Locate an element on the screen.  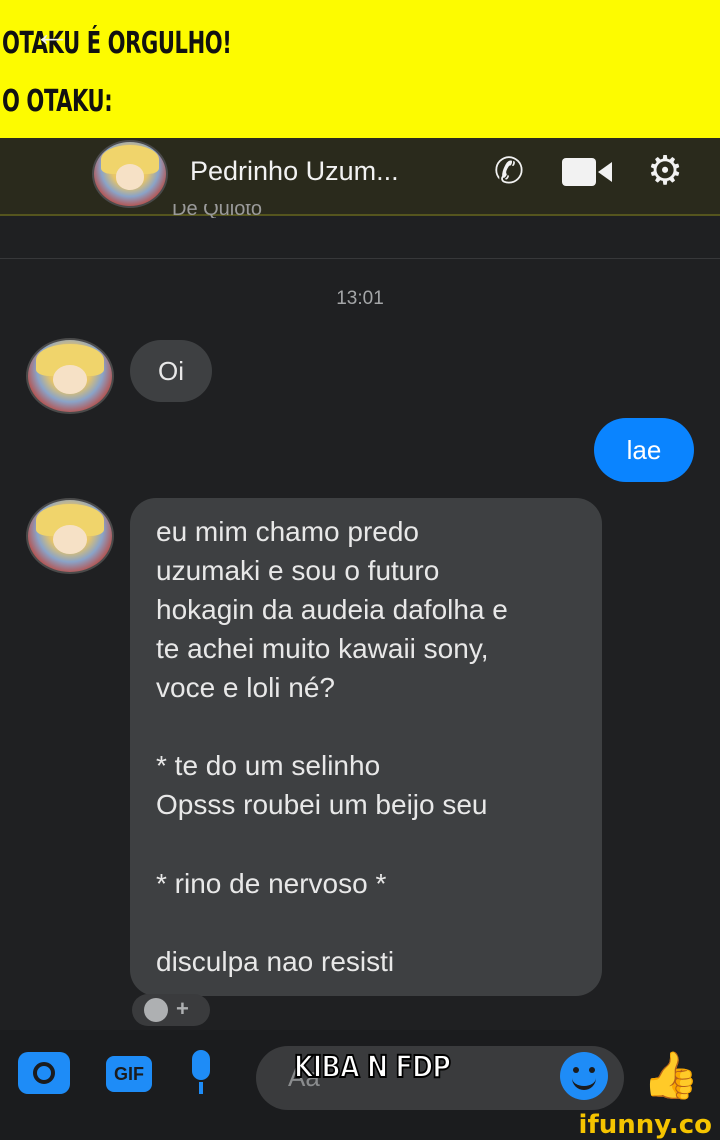
gear-icon: ⚙ is located at coordinates (665, 171).